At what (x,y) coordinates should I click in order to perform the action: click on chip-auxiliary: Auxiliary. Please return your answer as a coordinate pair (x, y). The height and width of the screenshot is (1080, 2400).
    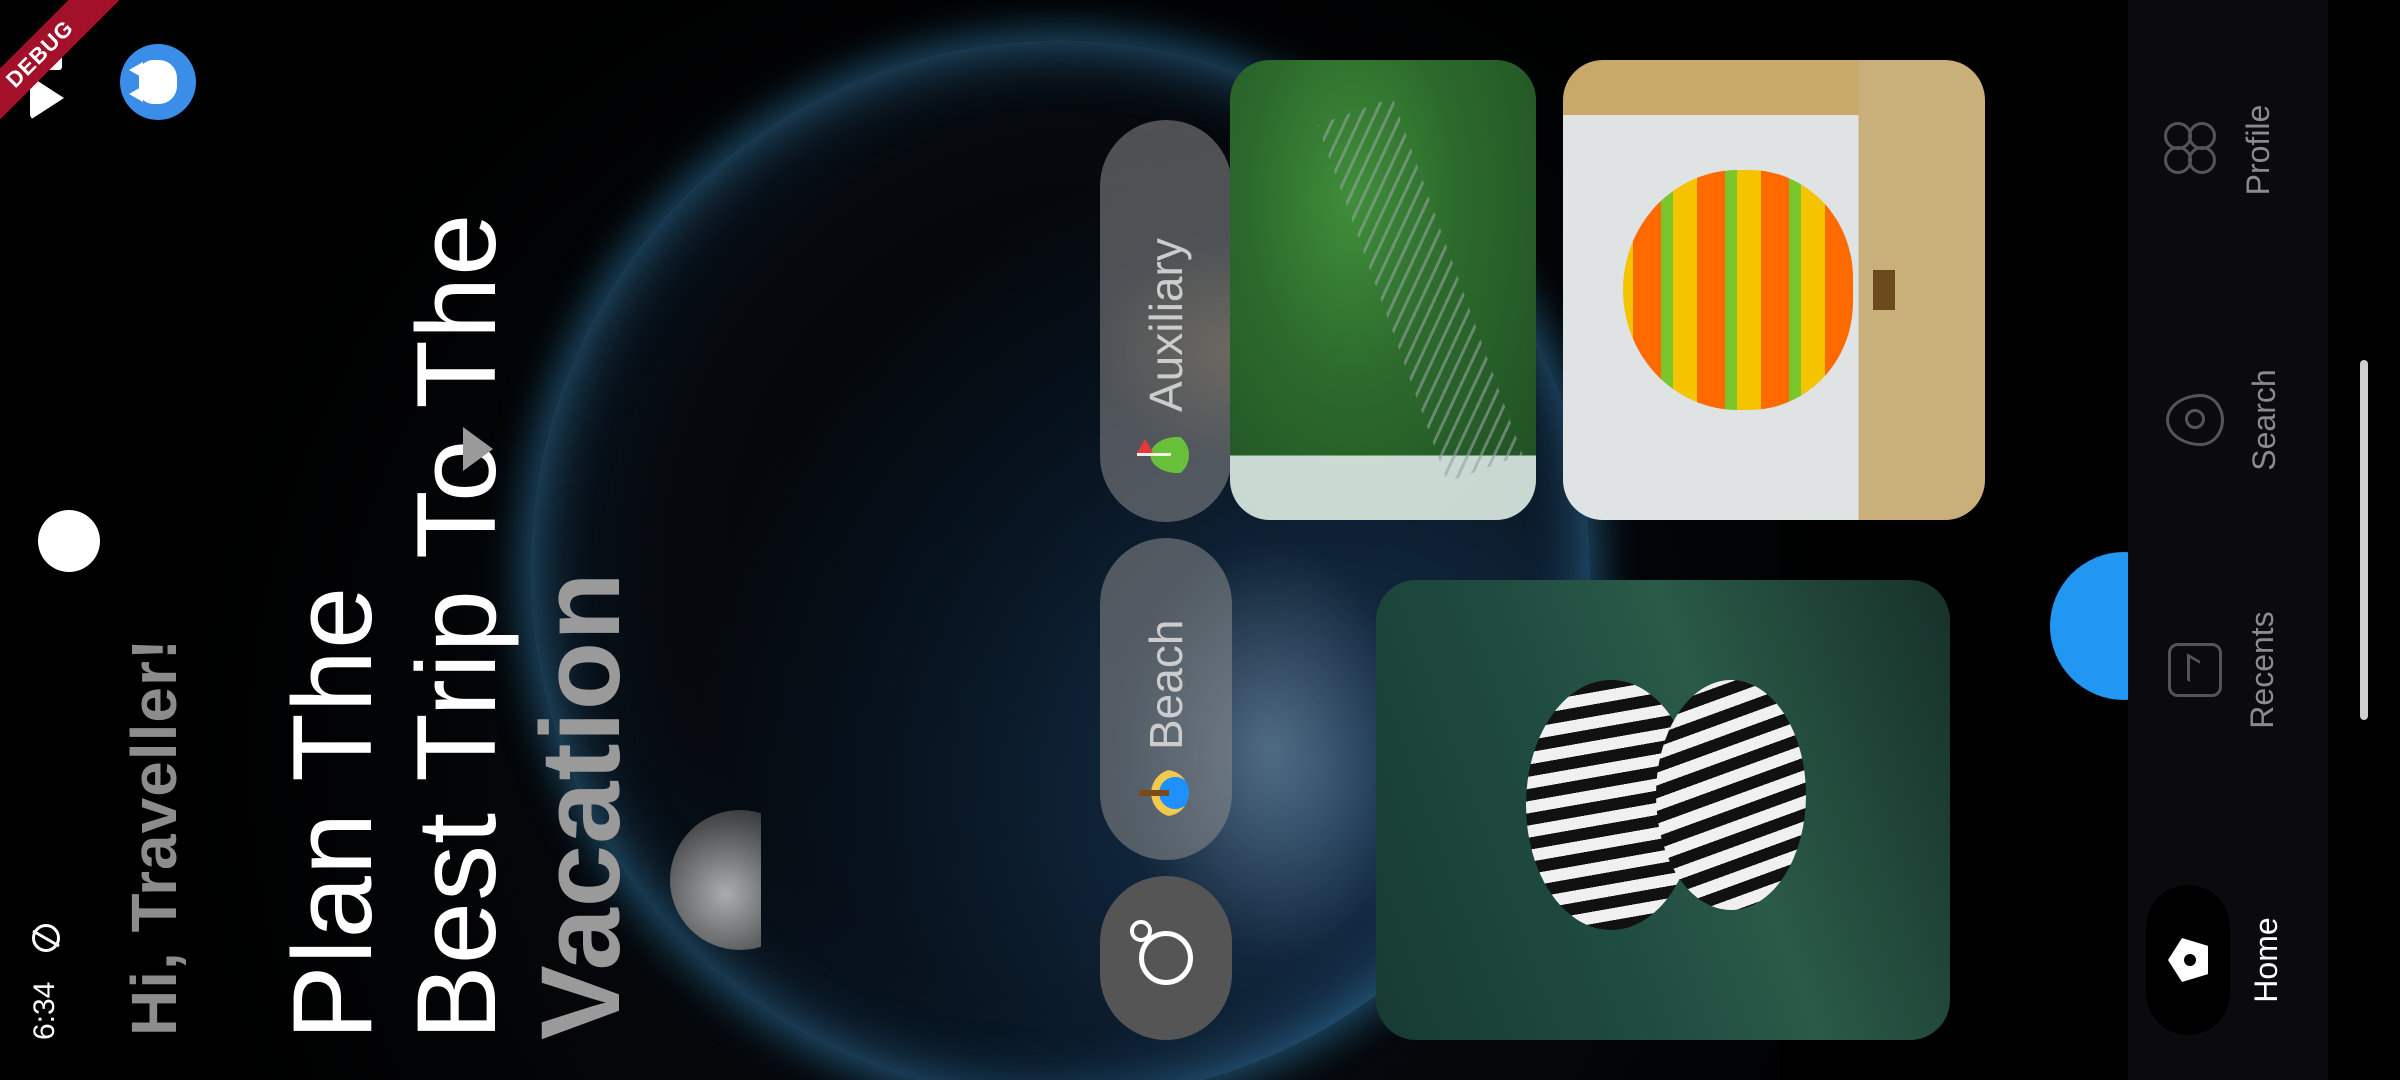
    Looking at the image, I should click on (1166, 321).